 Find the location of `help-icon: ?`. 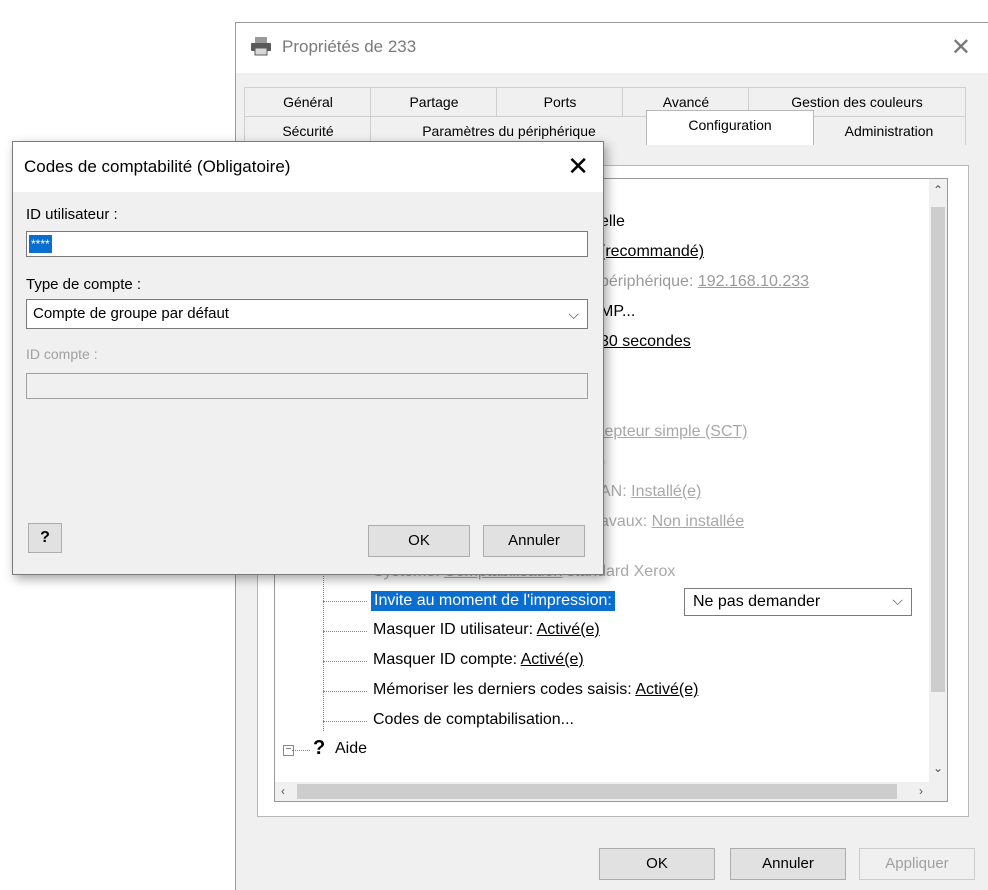

help-icon: ? is located at coordinates (319, 748).